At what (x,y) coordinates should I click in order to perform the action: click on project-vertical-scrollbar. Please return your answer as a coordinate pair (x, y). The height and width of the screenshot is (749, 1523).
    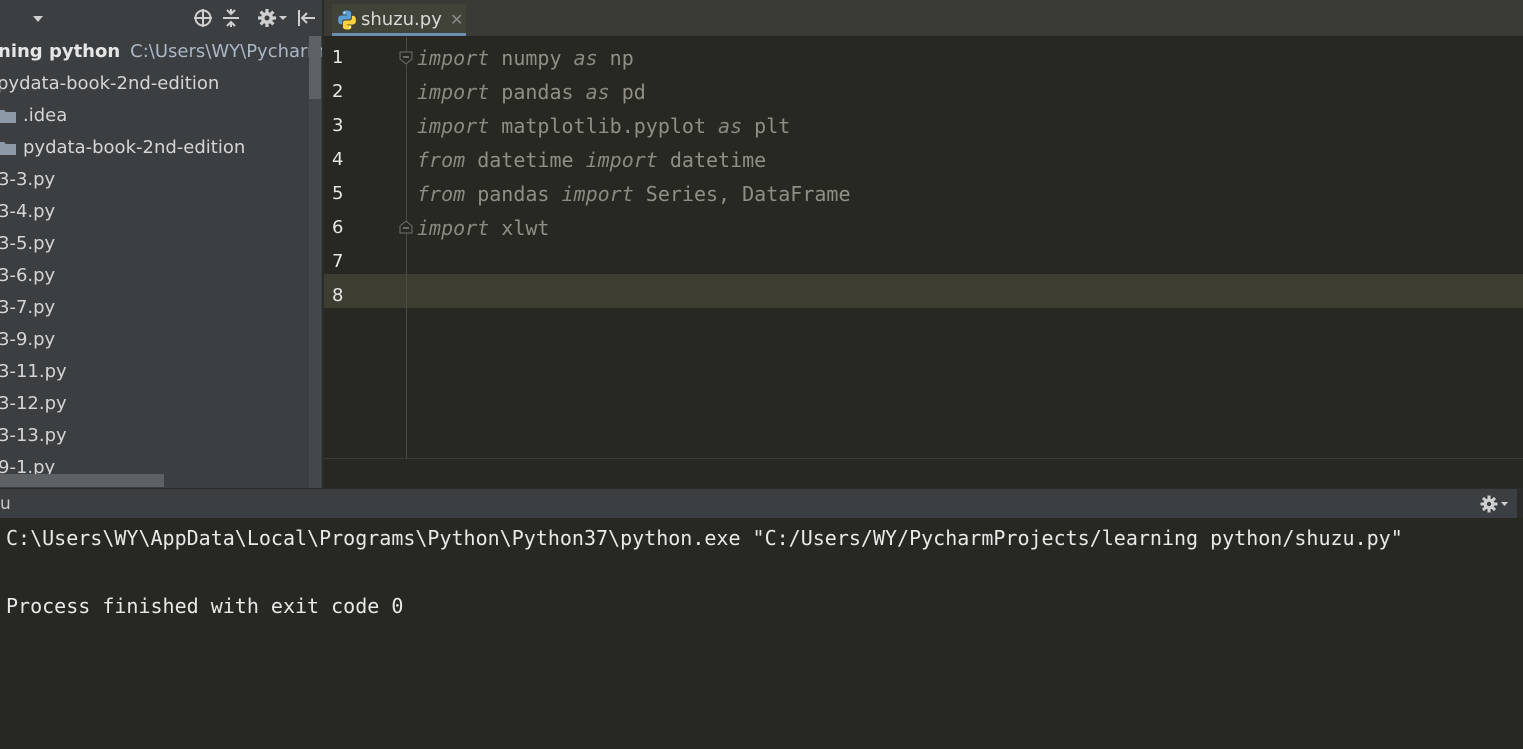
    Looking at the image, I should click on (315, 262).